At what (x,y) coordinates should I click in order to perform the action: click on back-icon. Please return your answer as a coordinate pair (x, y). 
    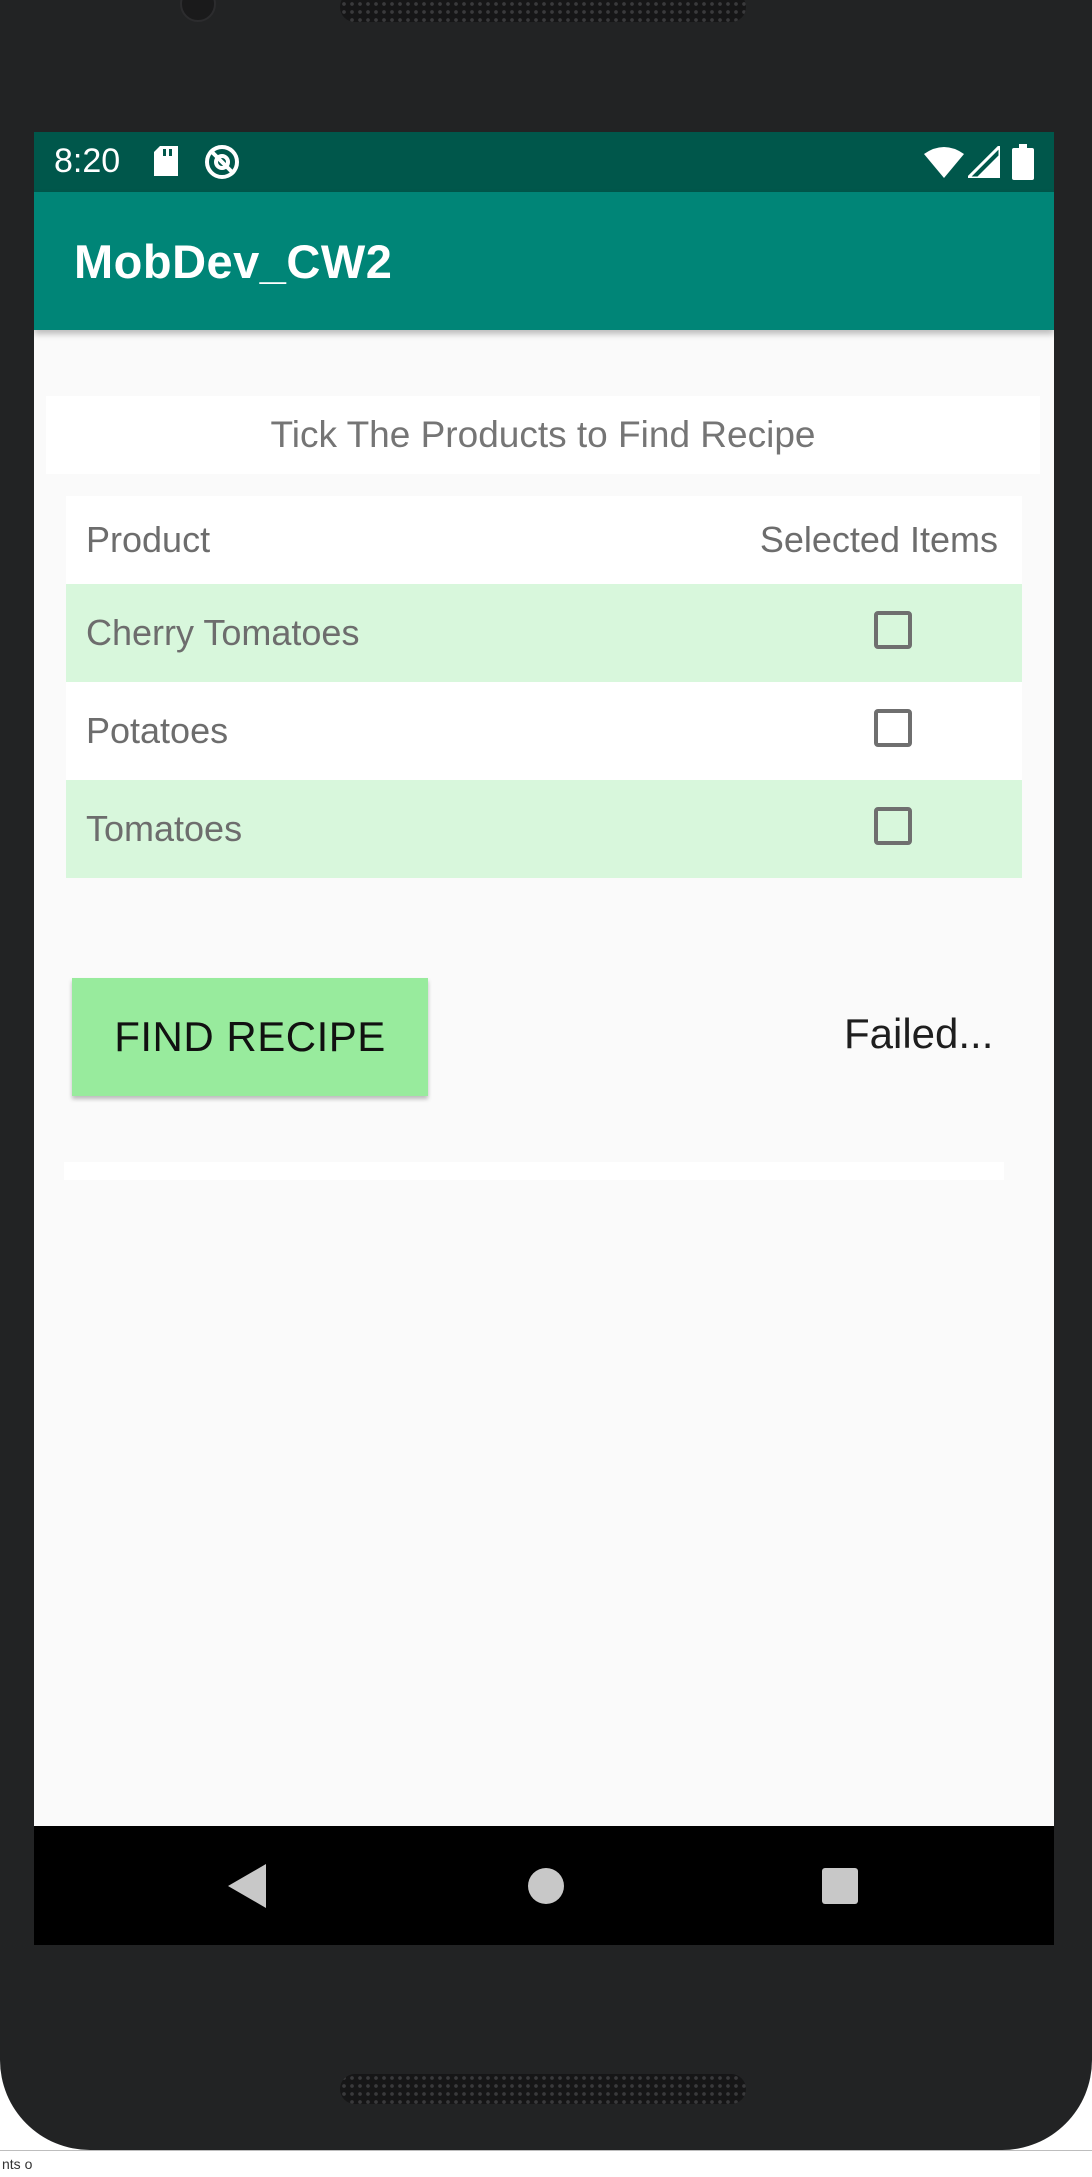
    Looking at the image, I should click on (247, 1886).